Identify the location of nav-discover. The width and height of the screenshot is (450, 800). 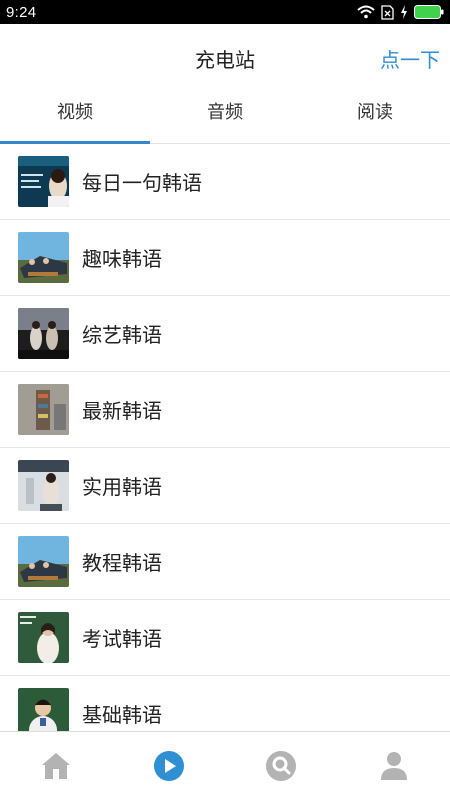
(281, 766).